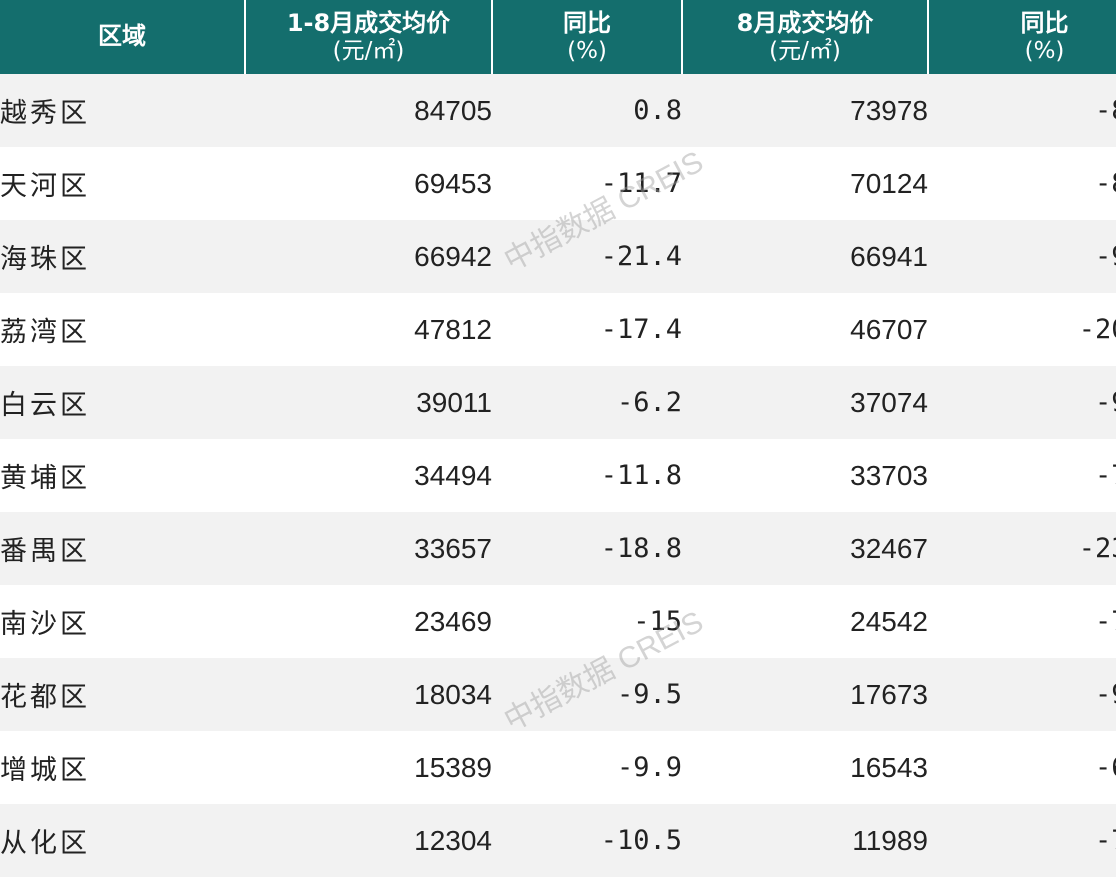 The image size is (1116, 877). I want to click on cell-avg-price-aug: 16543, so click(805, 767).